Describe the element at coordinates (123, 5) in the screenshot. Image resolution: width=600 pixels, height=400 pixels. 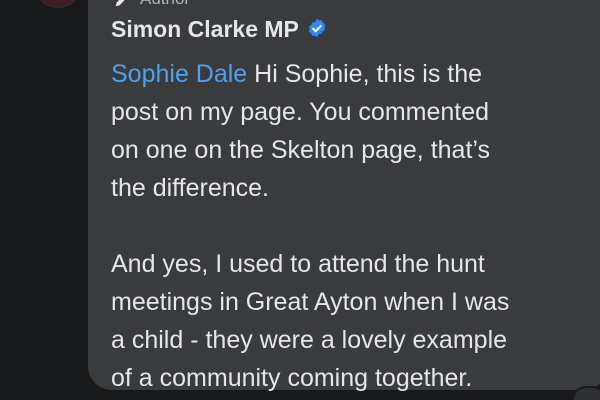
I see `pencil-icon` at that location.